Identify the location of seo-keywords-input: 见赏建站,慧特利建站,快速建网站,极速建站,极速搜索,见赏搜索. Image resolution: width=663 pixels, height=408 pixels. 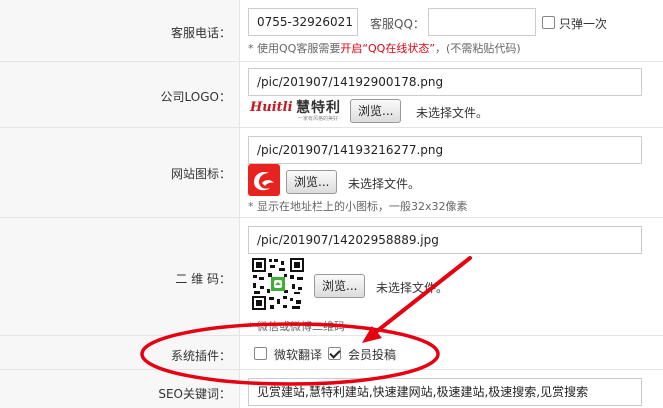
(445, 392).